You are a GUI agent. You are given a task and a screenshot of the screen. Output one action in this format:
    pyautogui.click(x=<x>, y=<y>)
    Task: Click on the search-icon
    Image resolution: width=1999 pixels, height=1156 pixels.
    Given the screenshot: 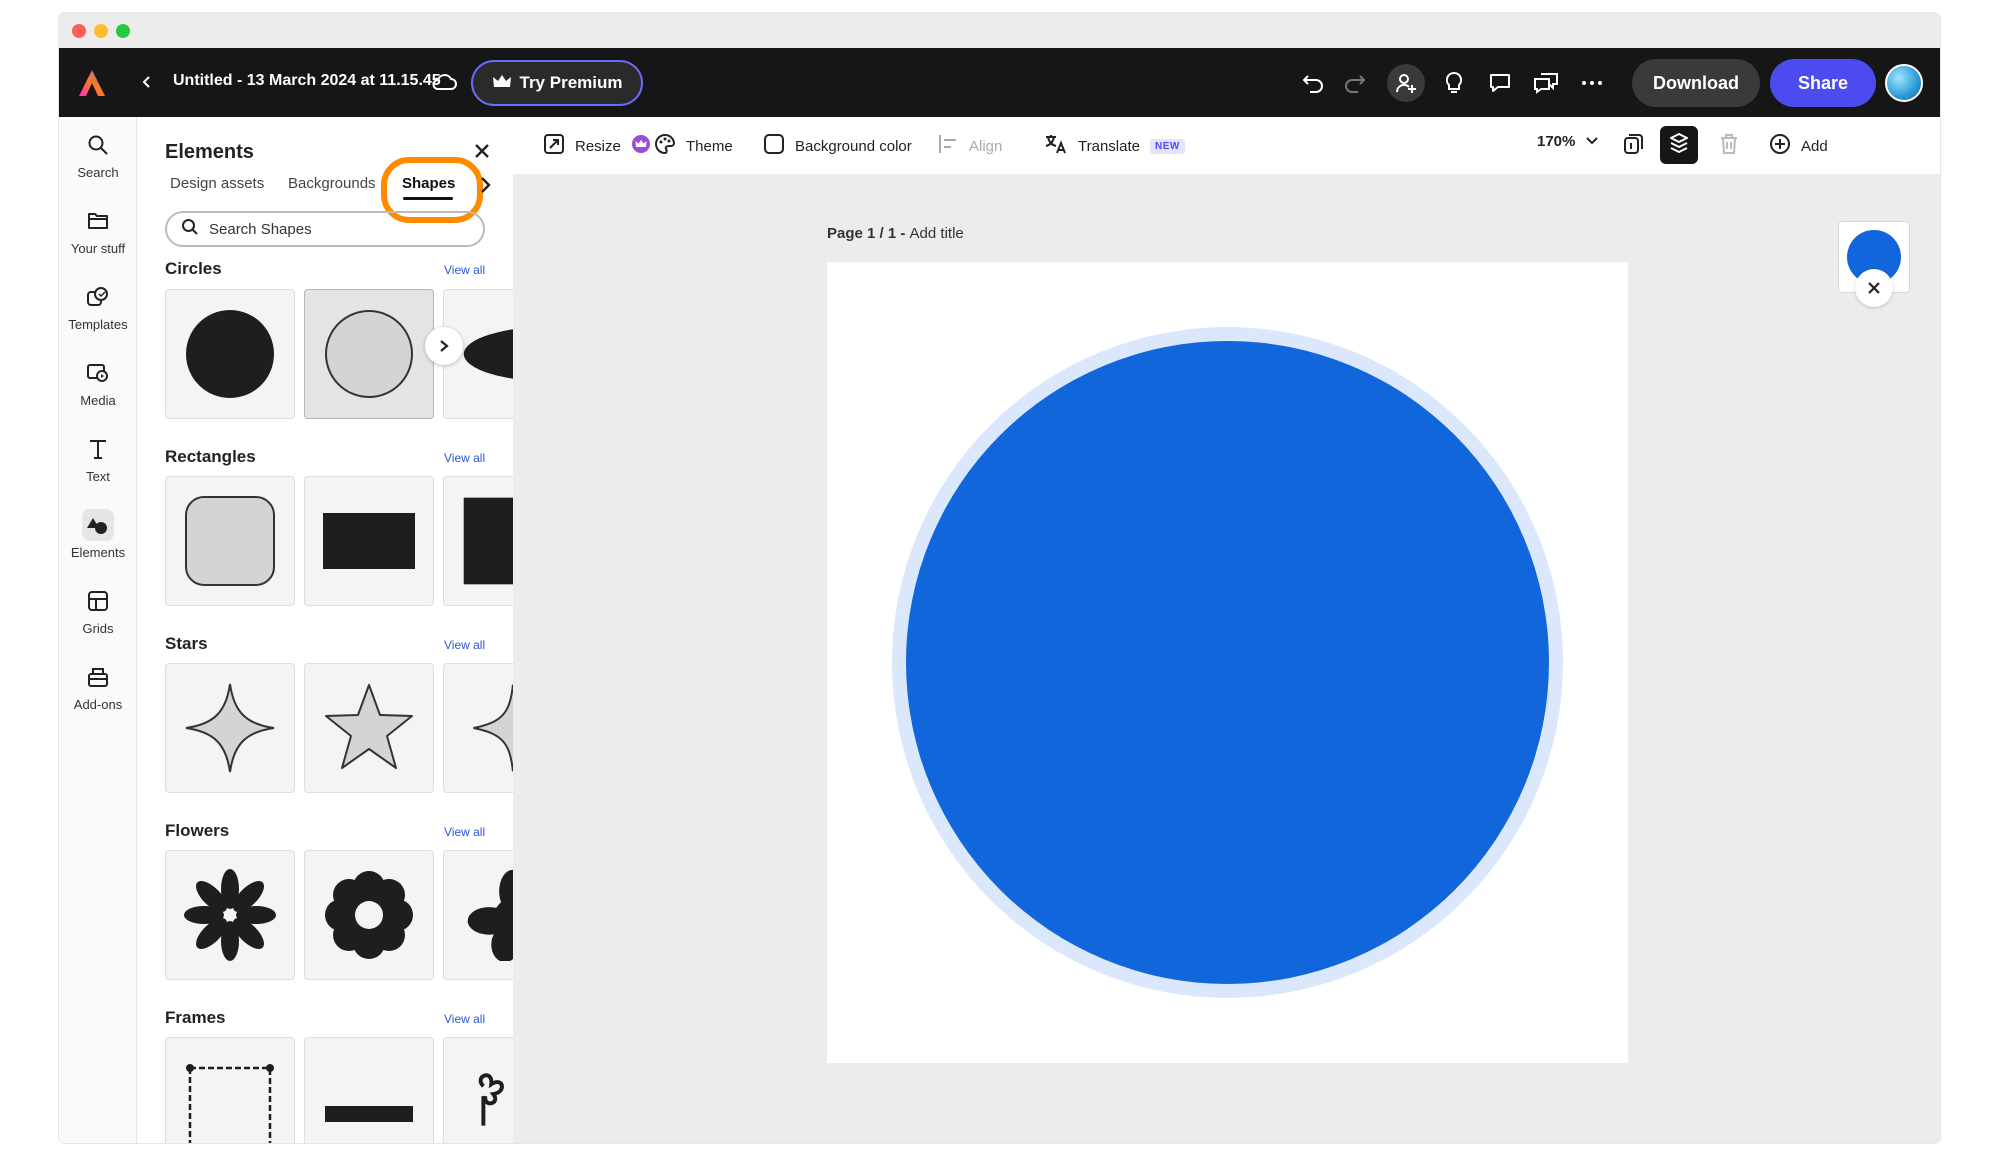 What is the action you would take?
    pyautogui.click(x=98, y=145)
    